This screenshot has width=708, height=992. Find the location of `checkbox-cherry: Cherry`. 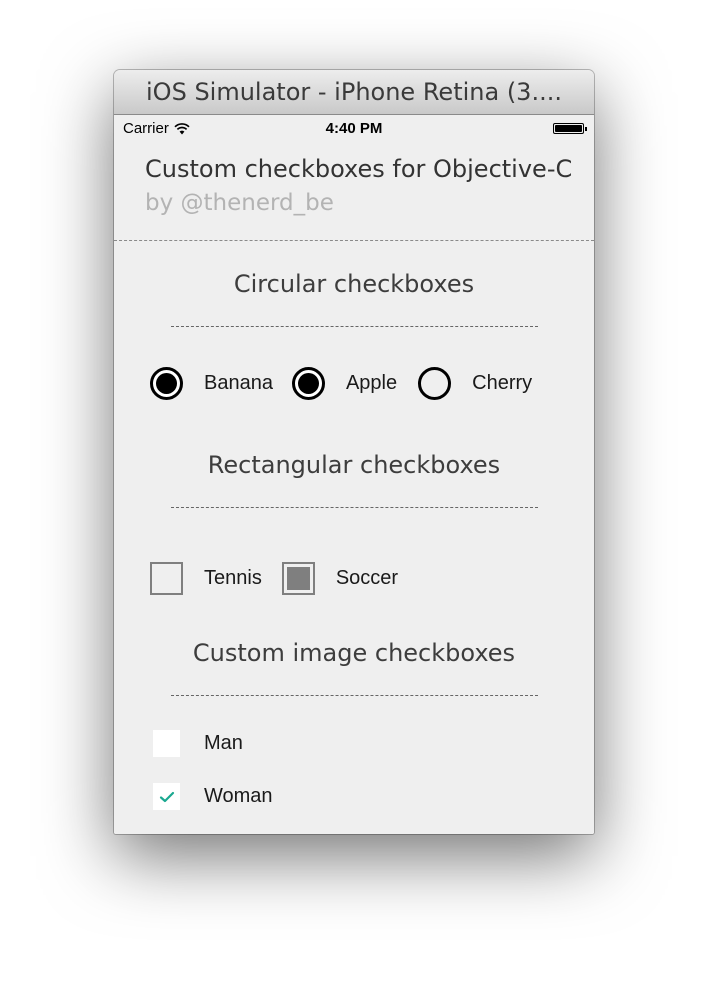

checkbox-cherry: Cherry is located at coordinates (475, 383).